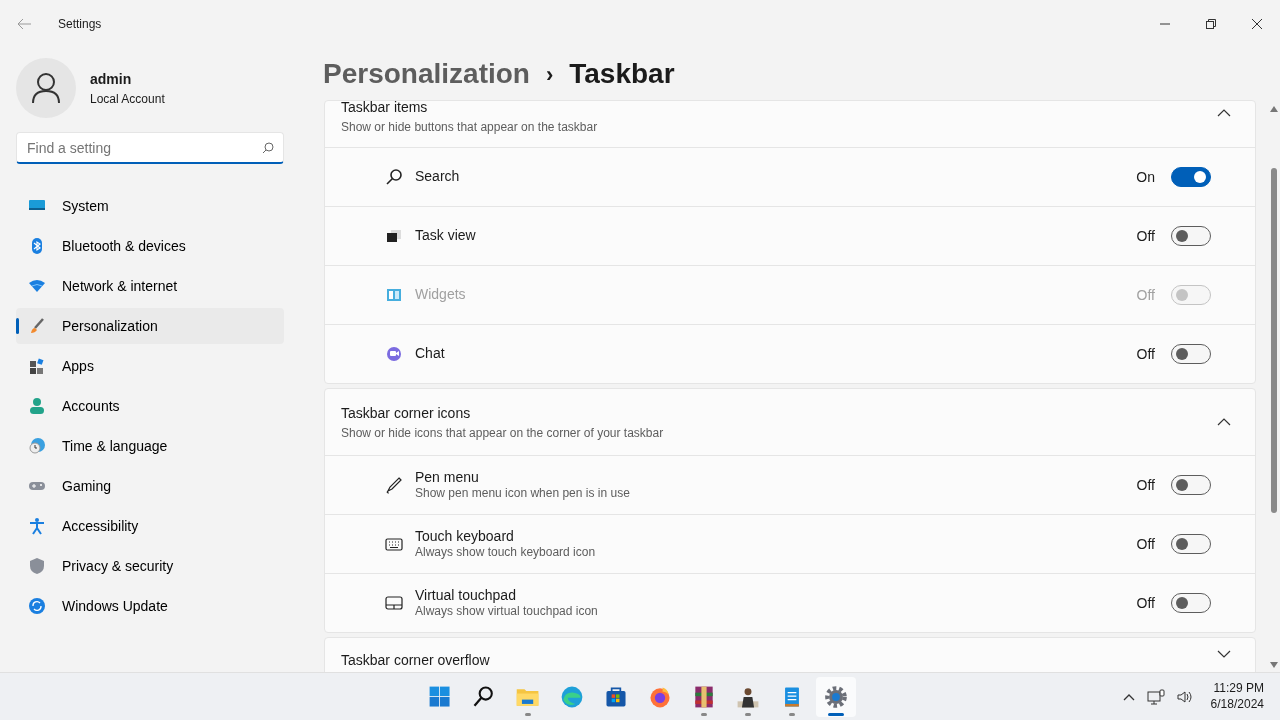 Image resolution: width=1280 pixels, height=720 pixels. Describe the element at coordinates (37, 326) in the screenshot. I see `paintbrush-icon` at that location.